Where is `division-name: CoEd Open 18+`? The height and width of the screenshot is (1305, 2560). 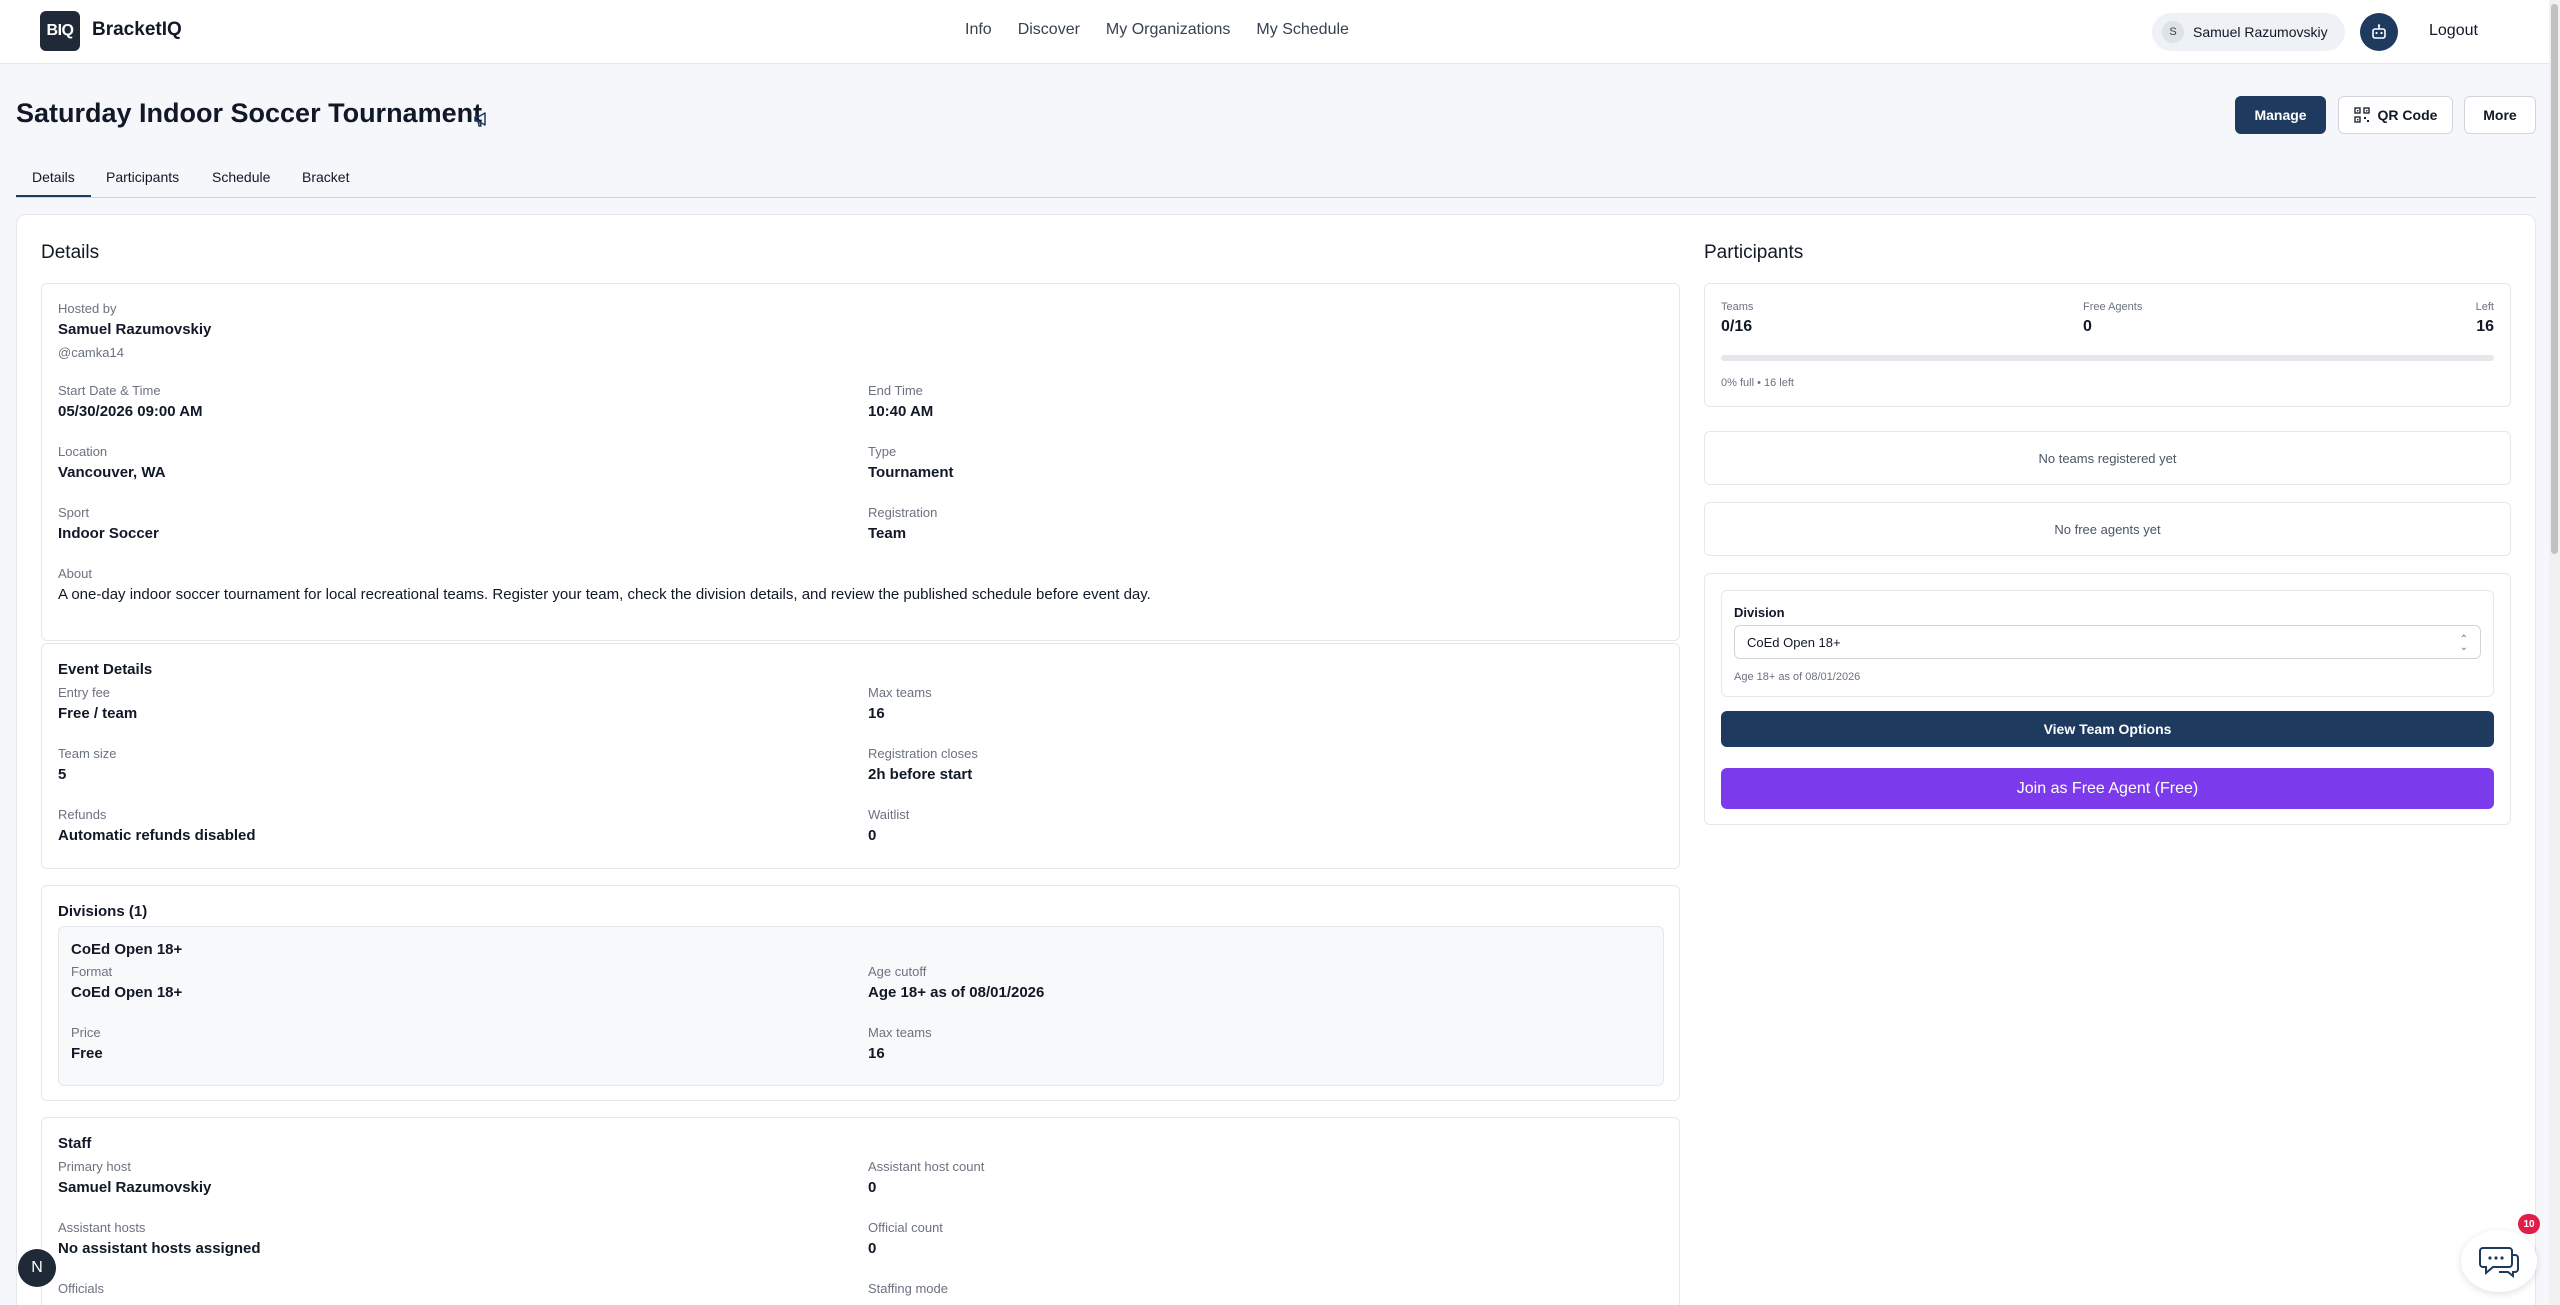 division-name: CoEd Open 18+ is located at coordinates (127, 949).